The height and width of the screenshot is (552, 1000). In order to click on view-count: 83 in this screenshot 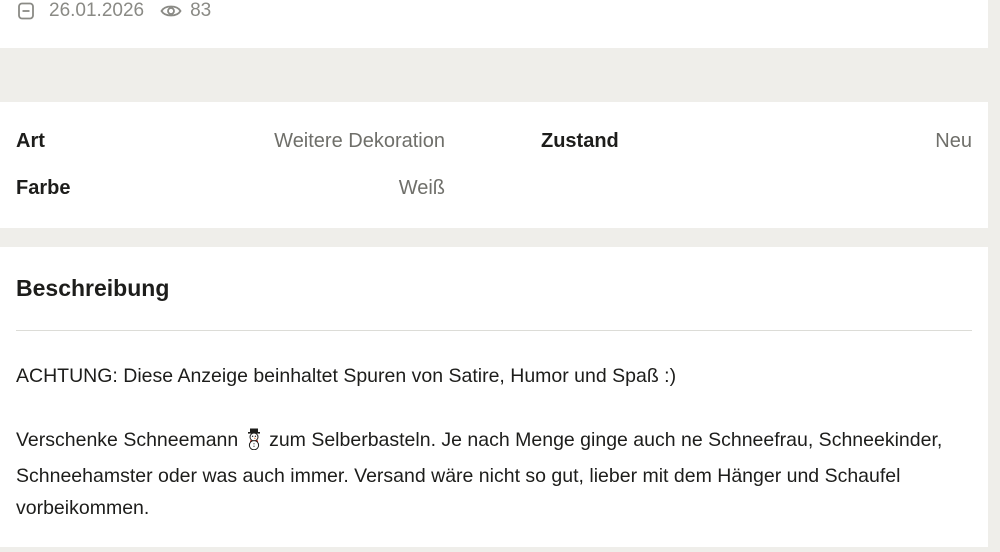, I will do `click(201, 10)`.